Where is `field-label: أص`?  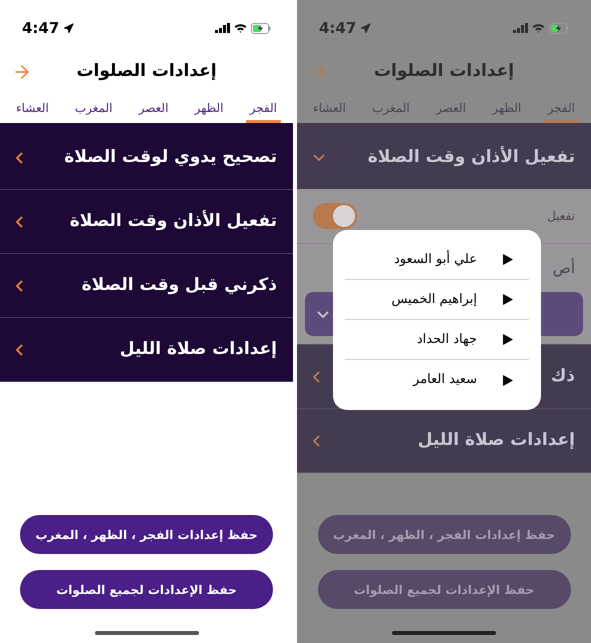
field-label: أص is located at coordinates (563, 268).